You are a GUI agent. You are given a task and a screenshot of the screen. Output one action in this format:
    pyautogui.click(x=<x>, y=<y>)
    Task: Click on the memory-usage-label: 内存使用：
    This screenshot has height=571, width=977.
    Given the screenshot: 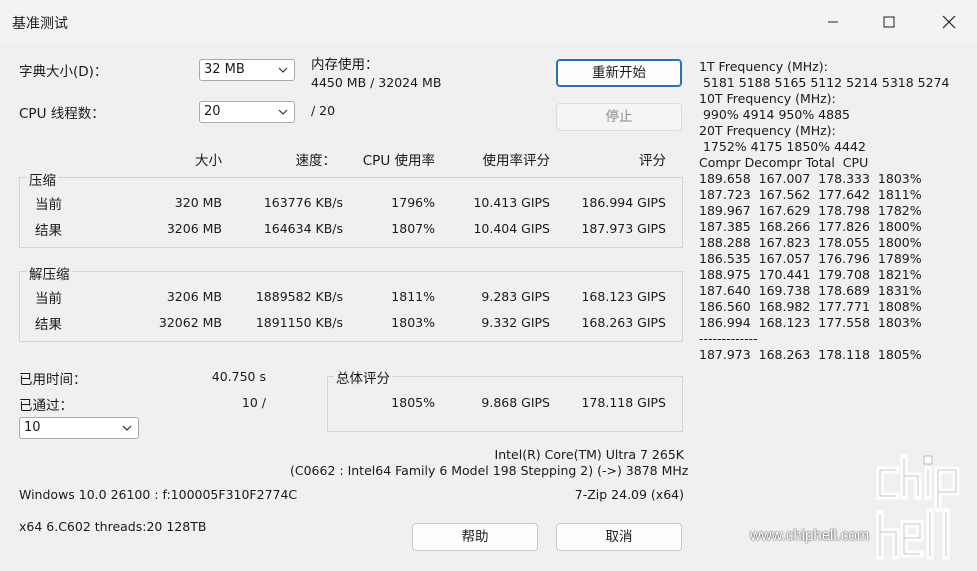 What is the action you would take?
    pyautogui.click(x=345, y=65)
    